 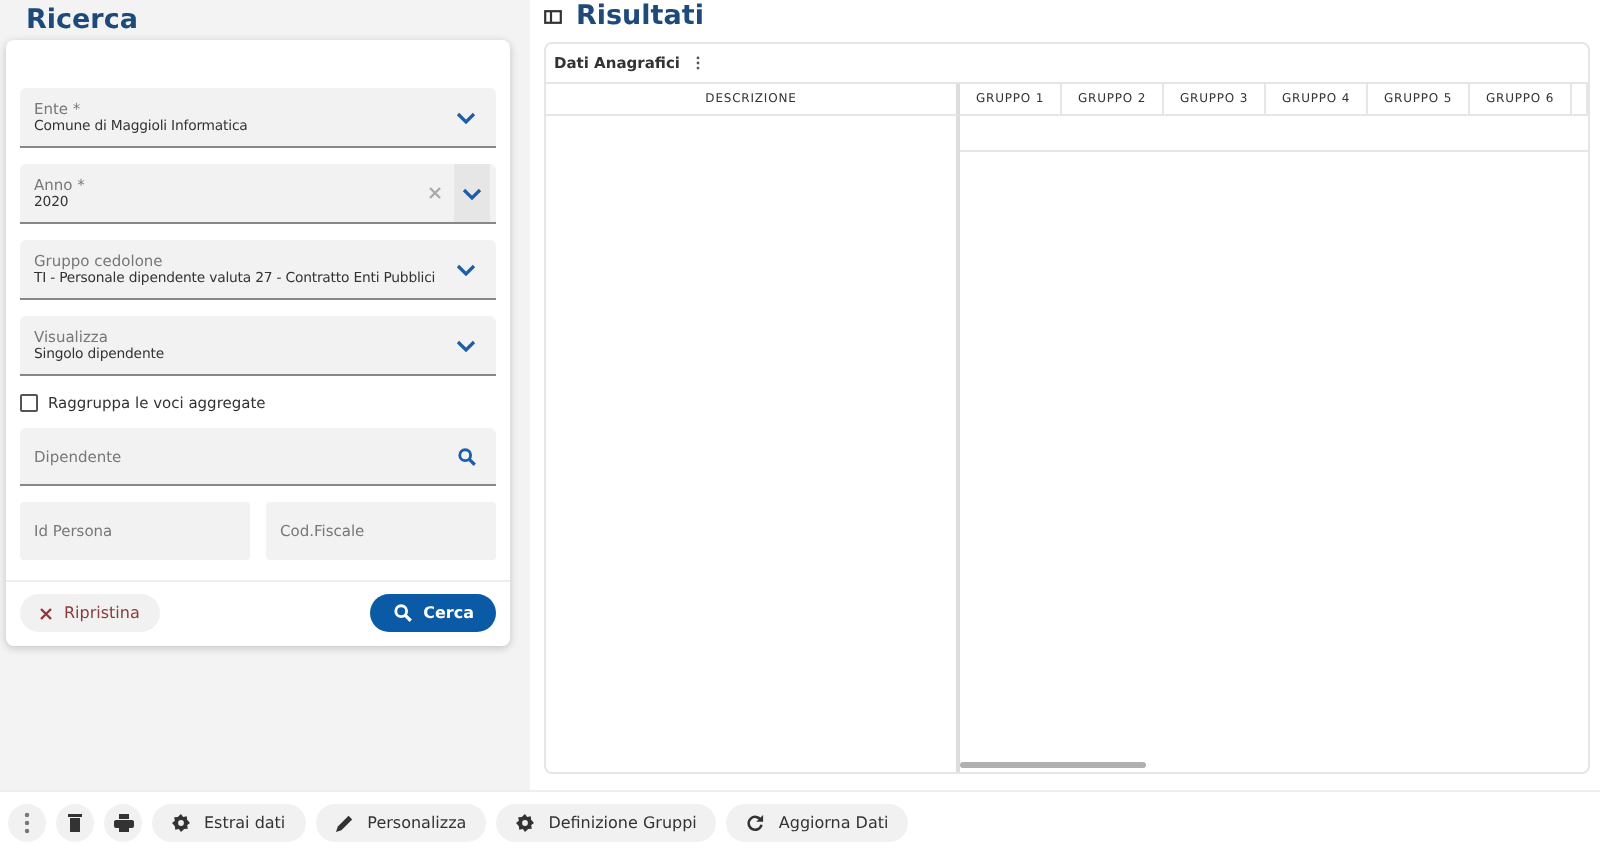 I want to click on panel-title: Risultati, so click(x=640, y=16).